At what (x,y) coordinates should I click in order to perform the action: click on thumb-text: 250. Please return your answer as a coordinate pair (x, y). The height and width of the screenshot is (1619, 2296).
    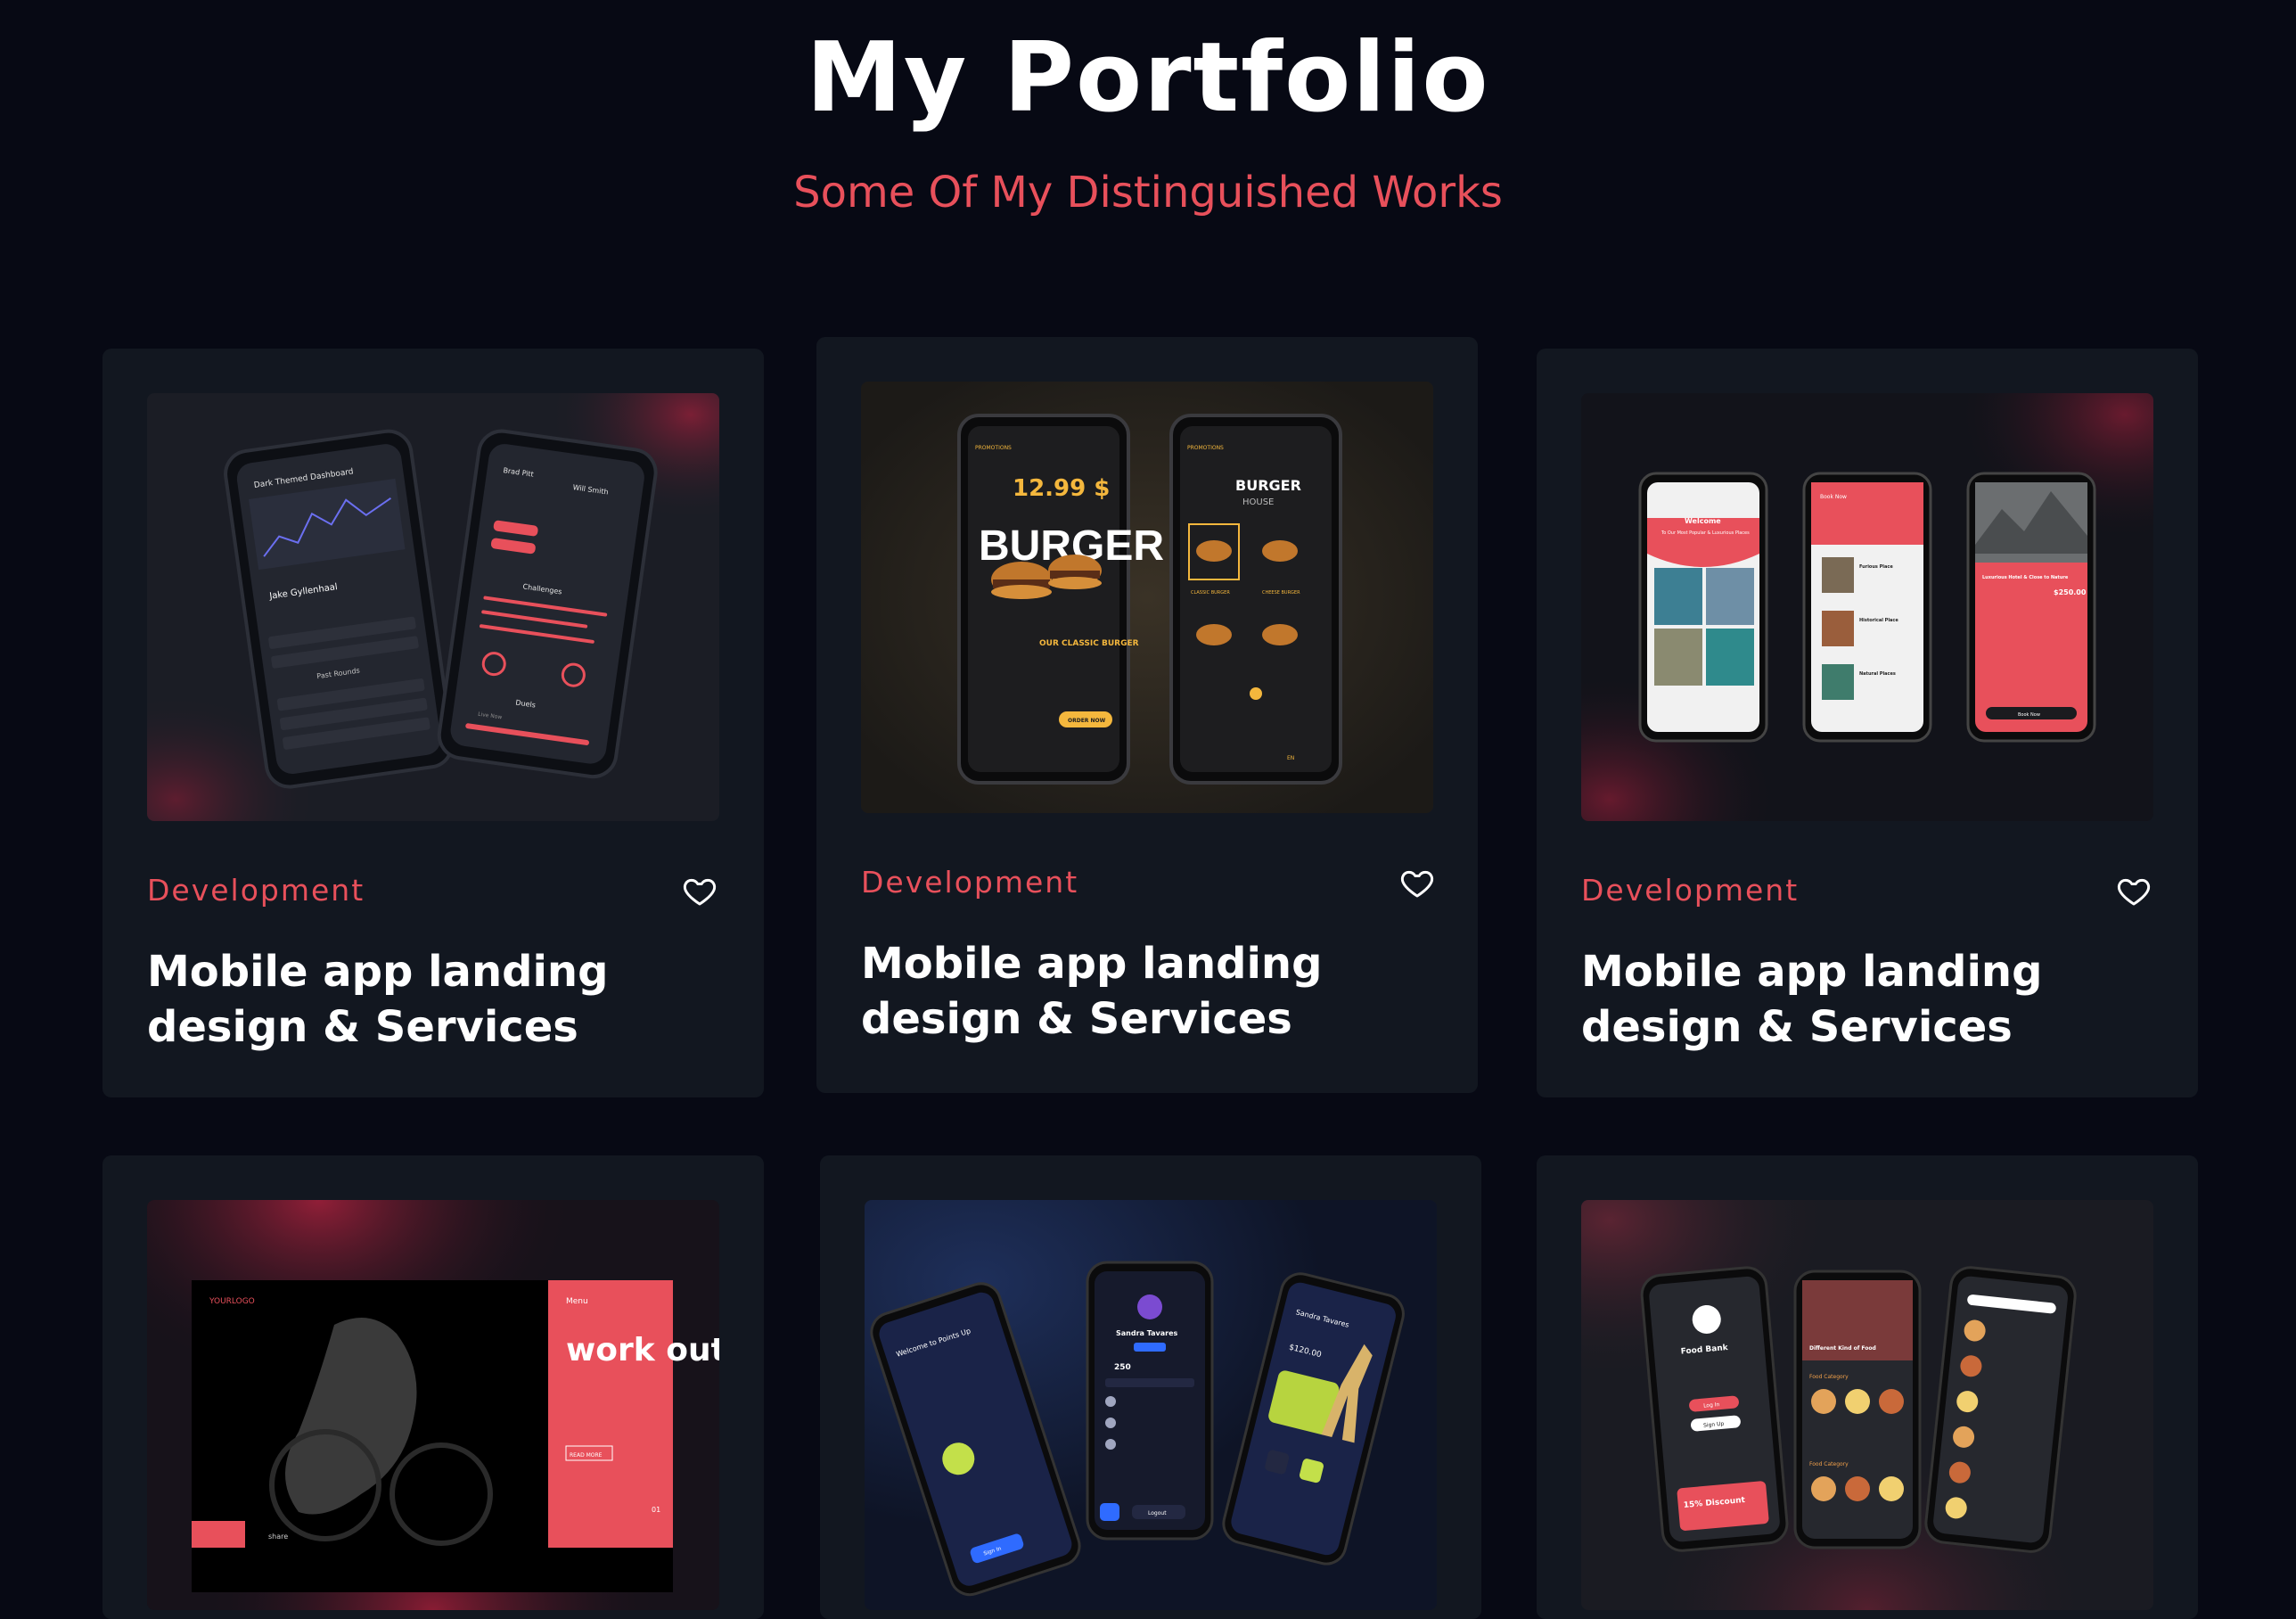
    Looking at the image, I should click on (1122, 1367).